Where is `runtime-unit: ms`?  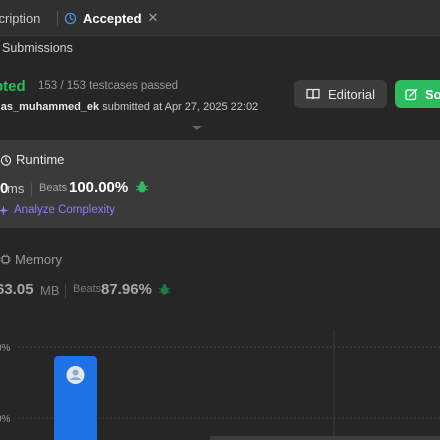 runtime-unit: ms is located at coordinates (16, 188).